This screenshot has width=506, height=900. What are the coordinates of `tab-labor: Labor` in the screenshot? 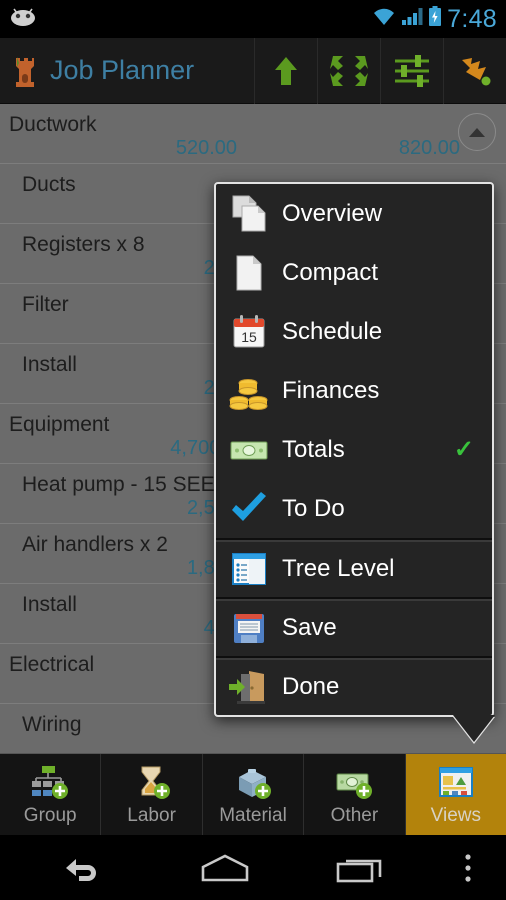 It's located at (152, 794).